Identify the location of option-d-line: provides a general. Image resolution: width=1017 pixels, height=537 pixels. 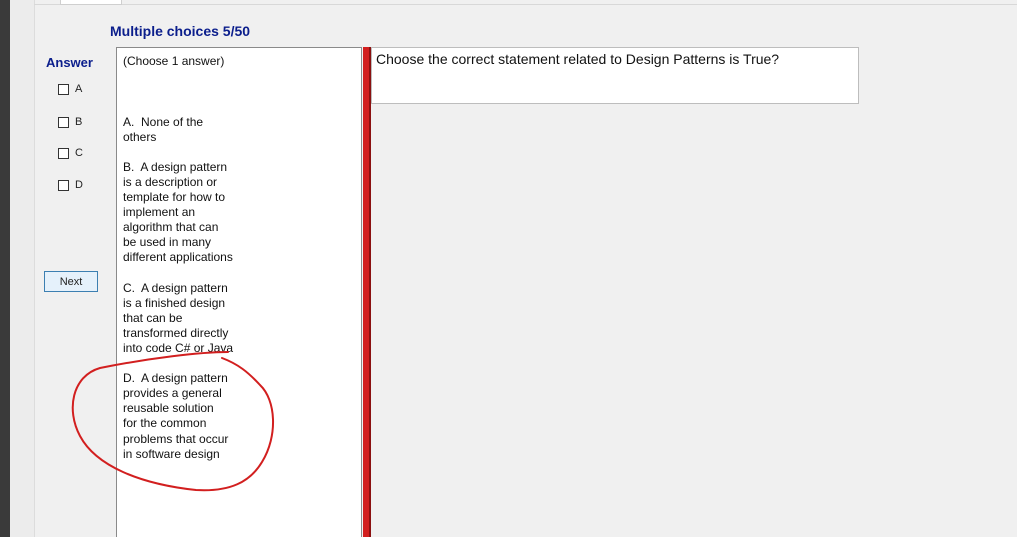
(172, 393).